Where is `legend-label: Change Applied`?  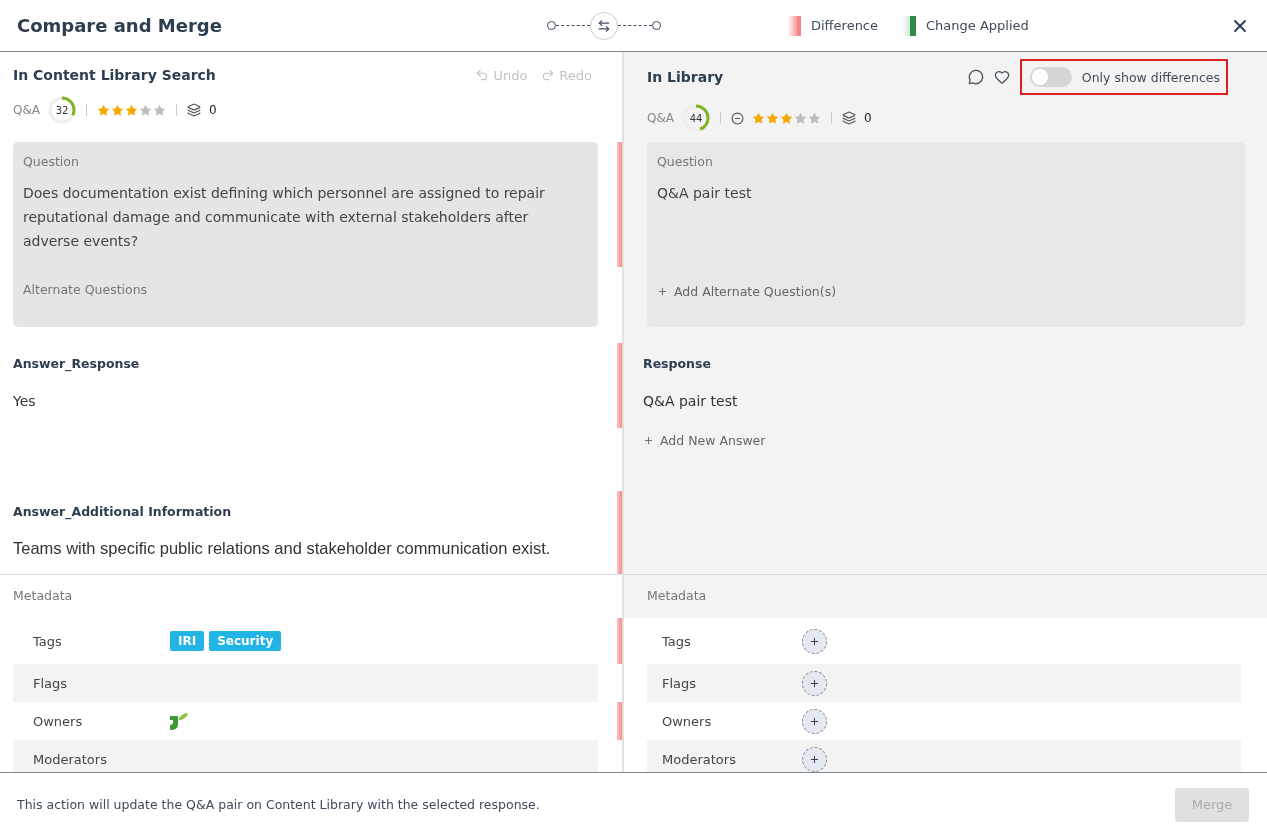 legend-label: Change Applied is located at coordinates (977, 25).